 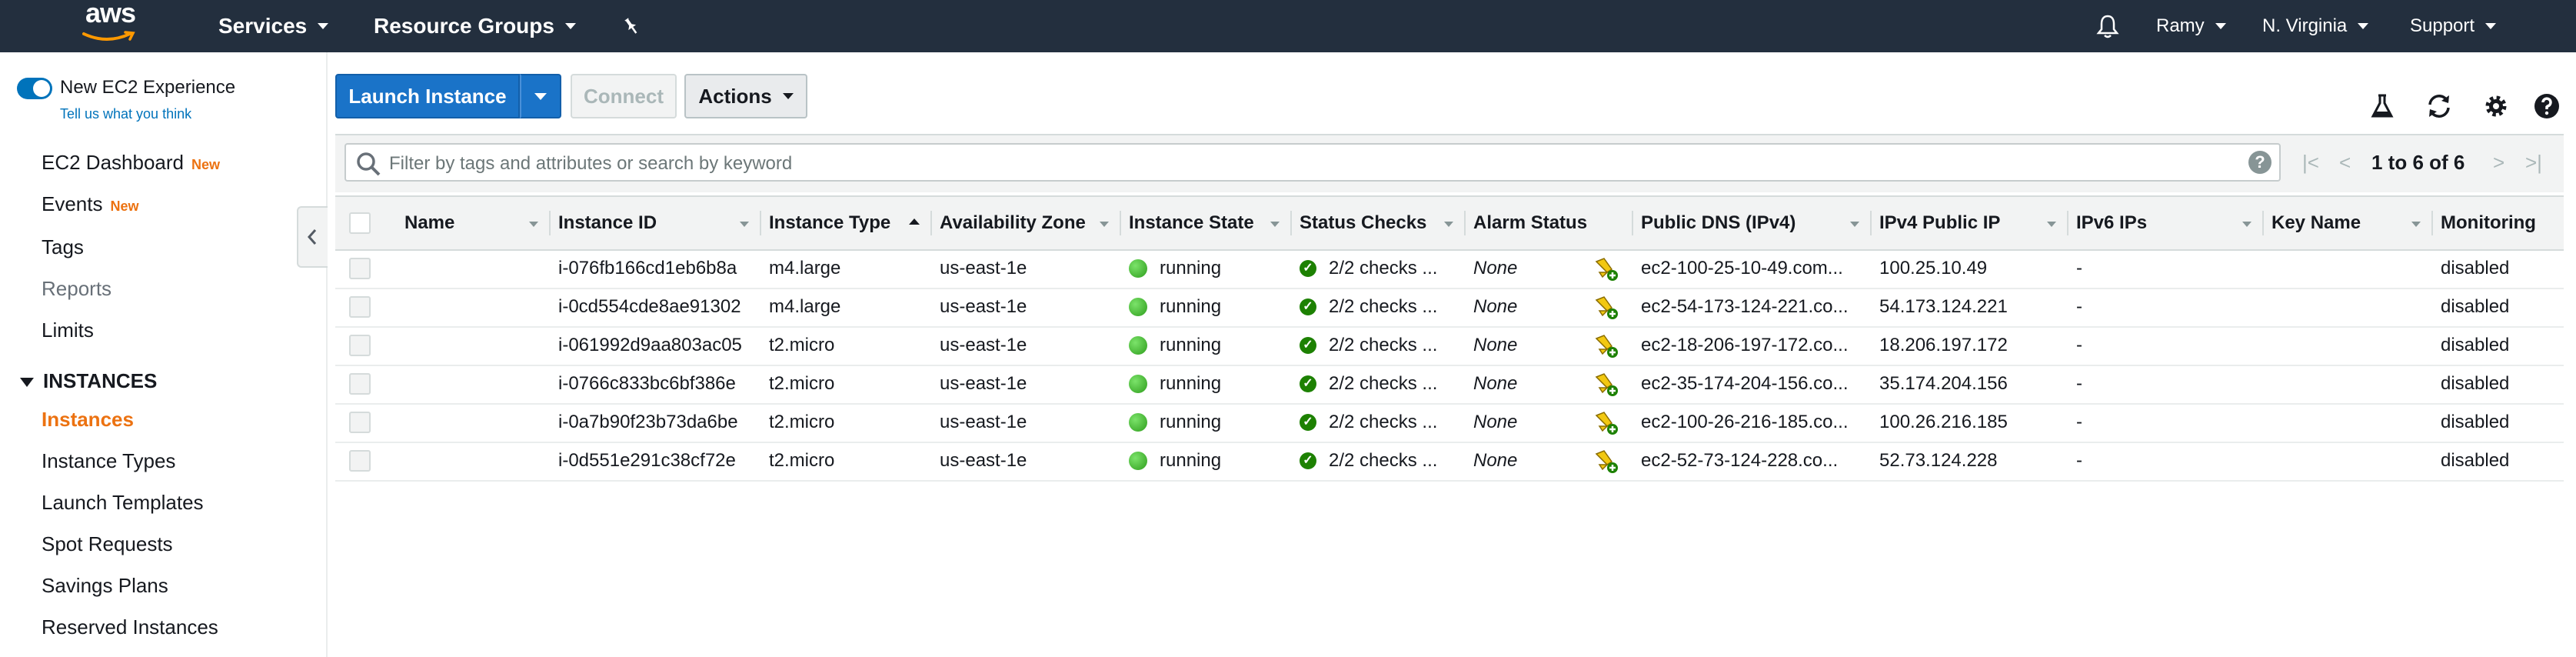 I want to click on column-label: Status Checks, so click(x=1363, y=222).